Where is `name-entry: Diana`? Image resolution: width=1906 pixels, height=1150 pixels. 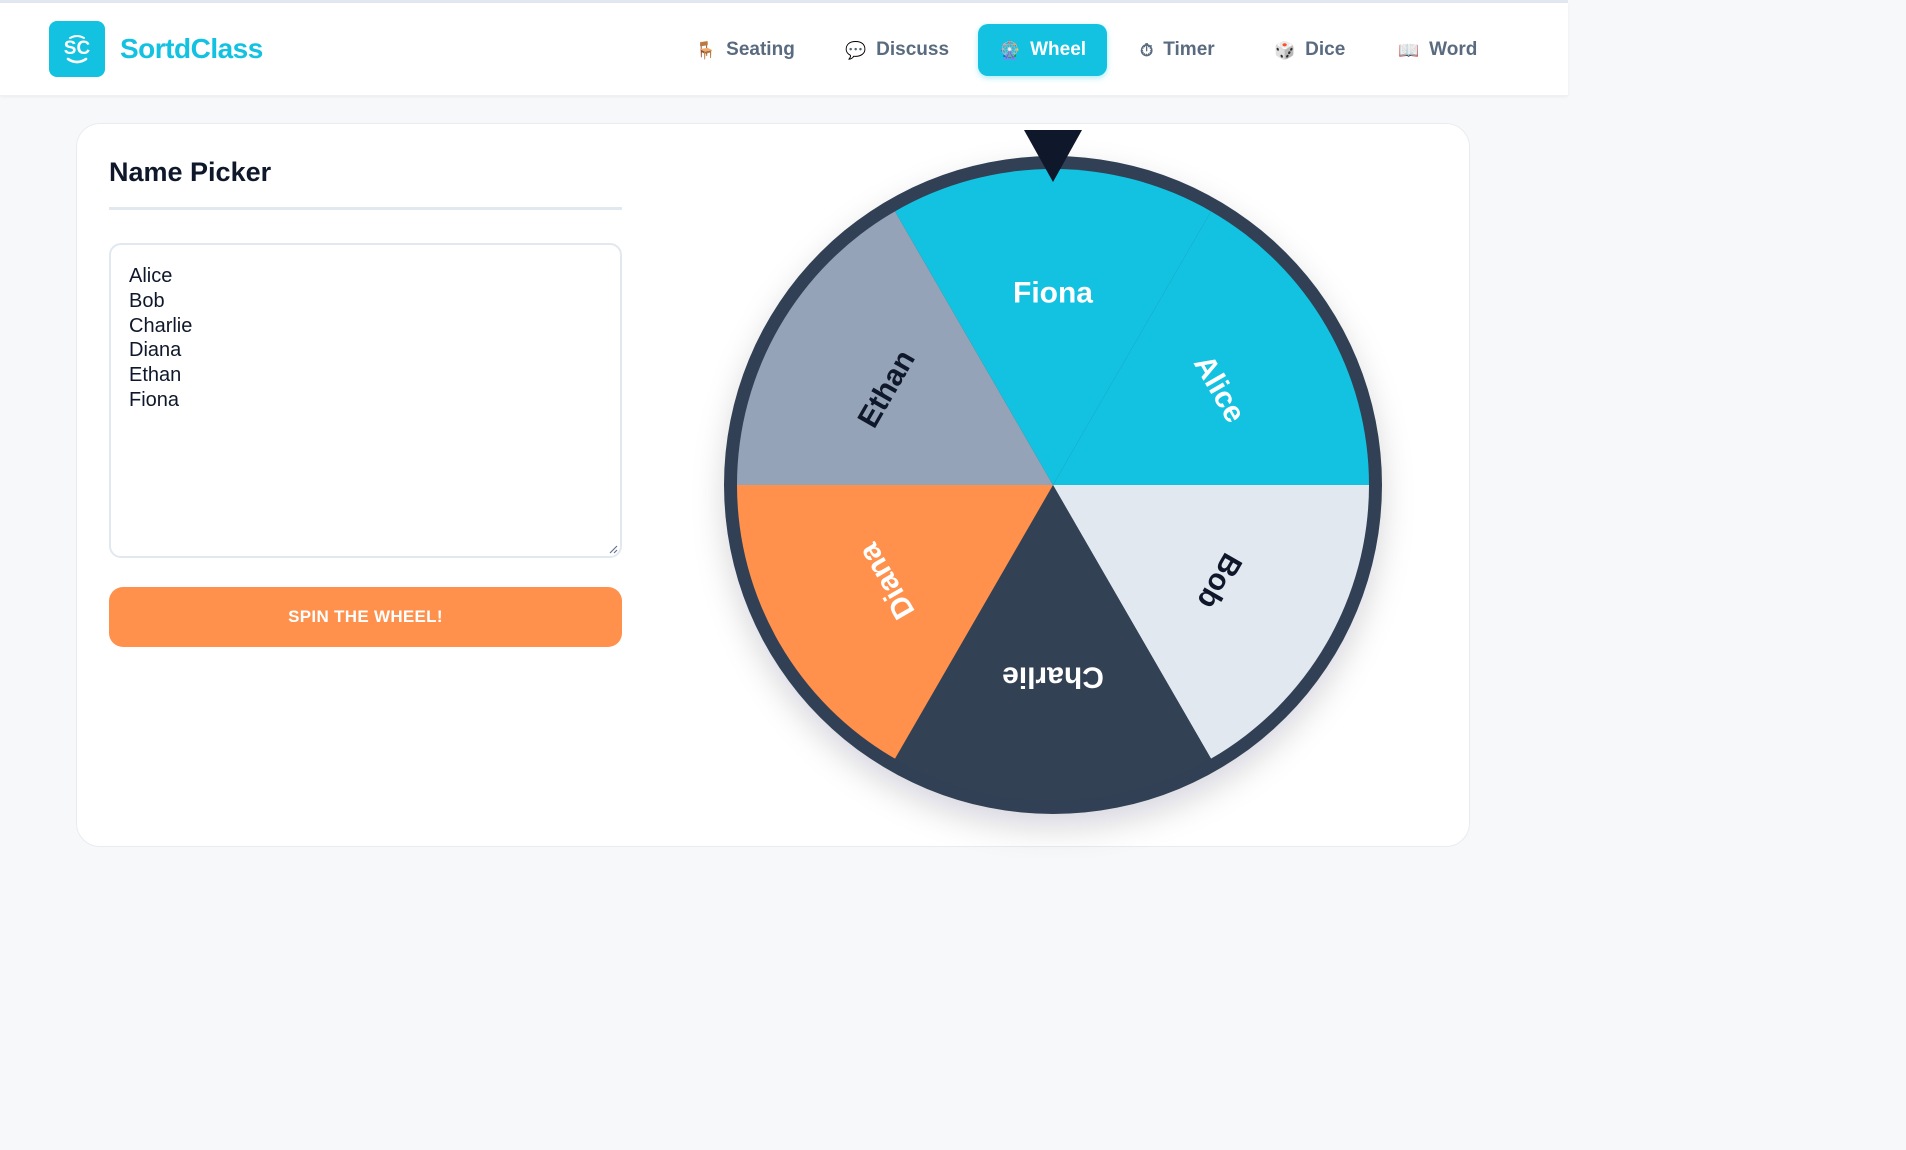 name-entry: Diana is located at coordinates (155, 350).